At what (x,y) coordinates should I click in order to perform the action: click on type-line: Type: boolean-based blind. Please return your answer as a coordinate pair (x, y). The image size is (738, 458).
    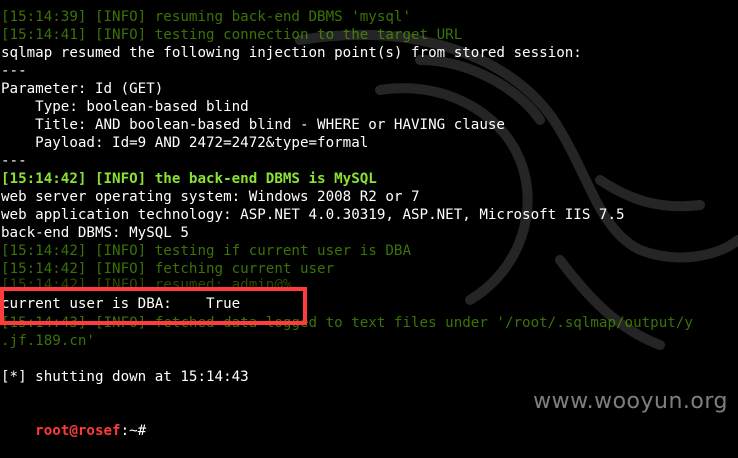
    Looking at the image, I should click on (125, 107).